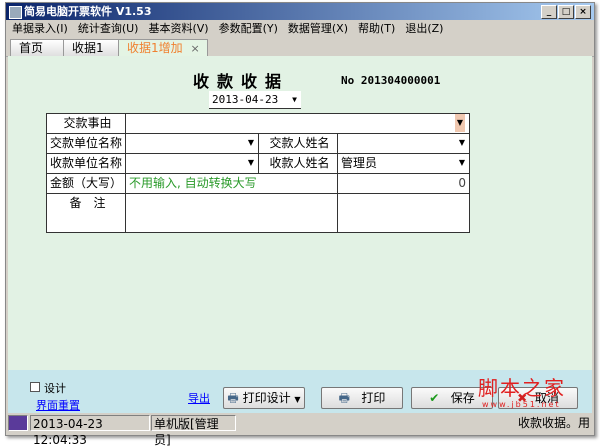 This screenshot has width=600, height=448. I want to click on tab-home: 首页, so click(40, 48).